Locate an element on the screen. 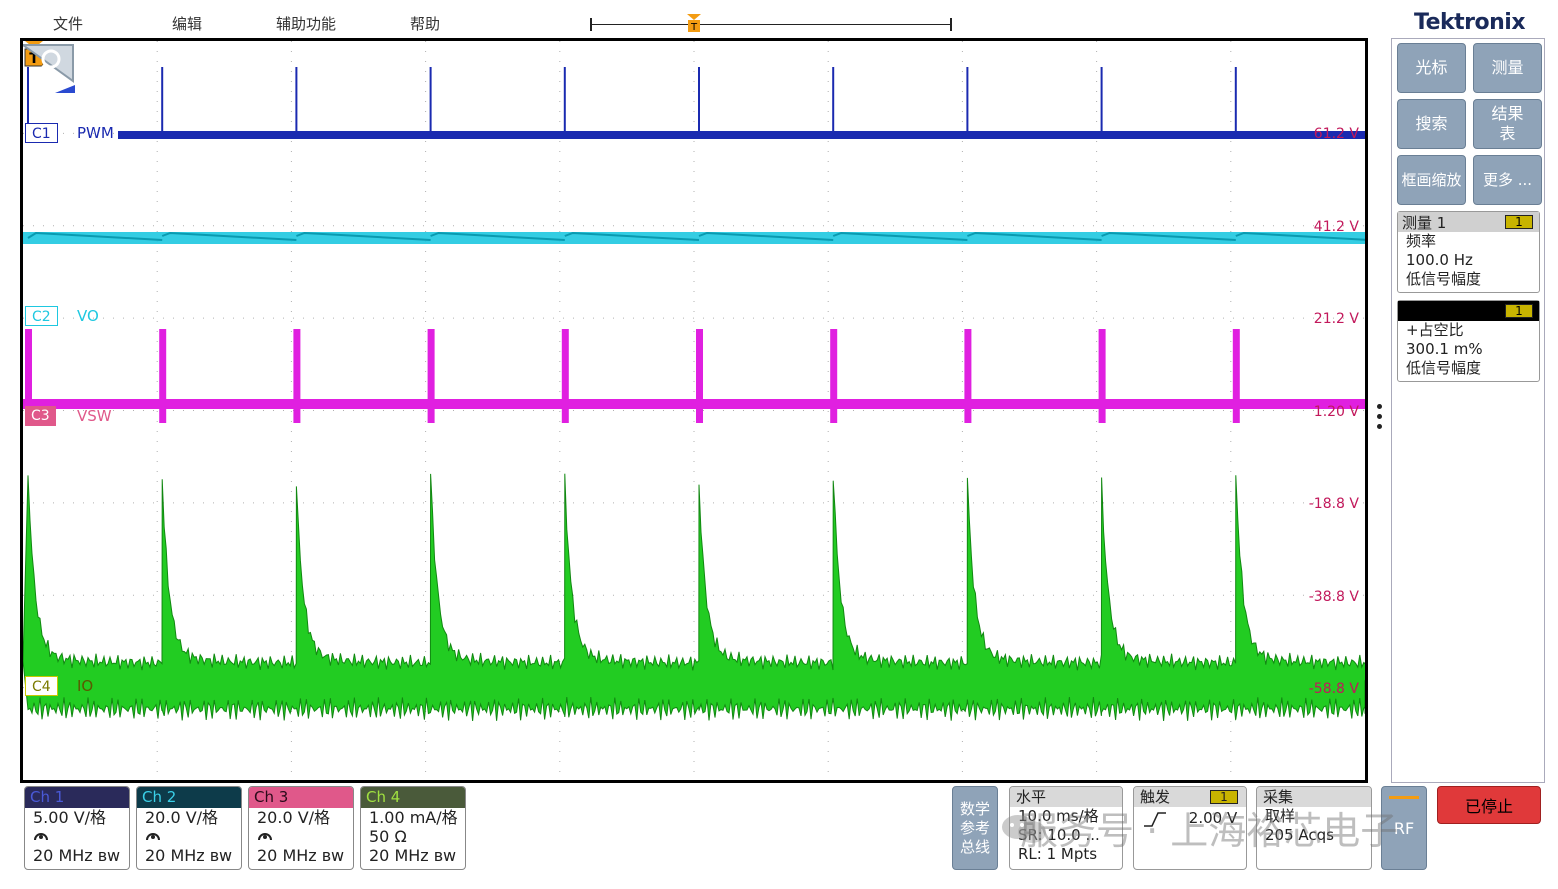 The image size is (1558, 889). cursor-button: 光标 is located at coordinates (1431, 68).